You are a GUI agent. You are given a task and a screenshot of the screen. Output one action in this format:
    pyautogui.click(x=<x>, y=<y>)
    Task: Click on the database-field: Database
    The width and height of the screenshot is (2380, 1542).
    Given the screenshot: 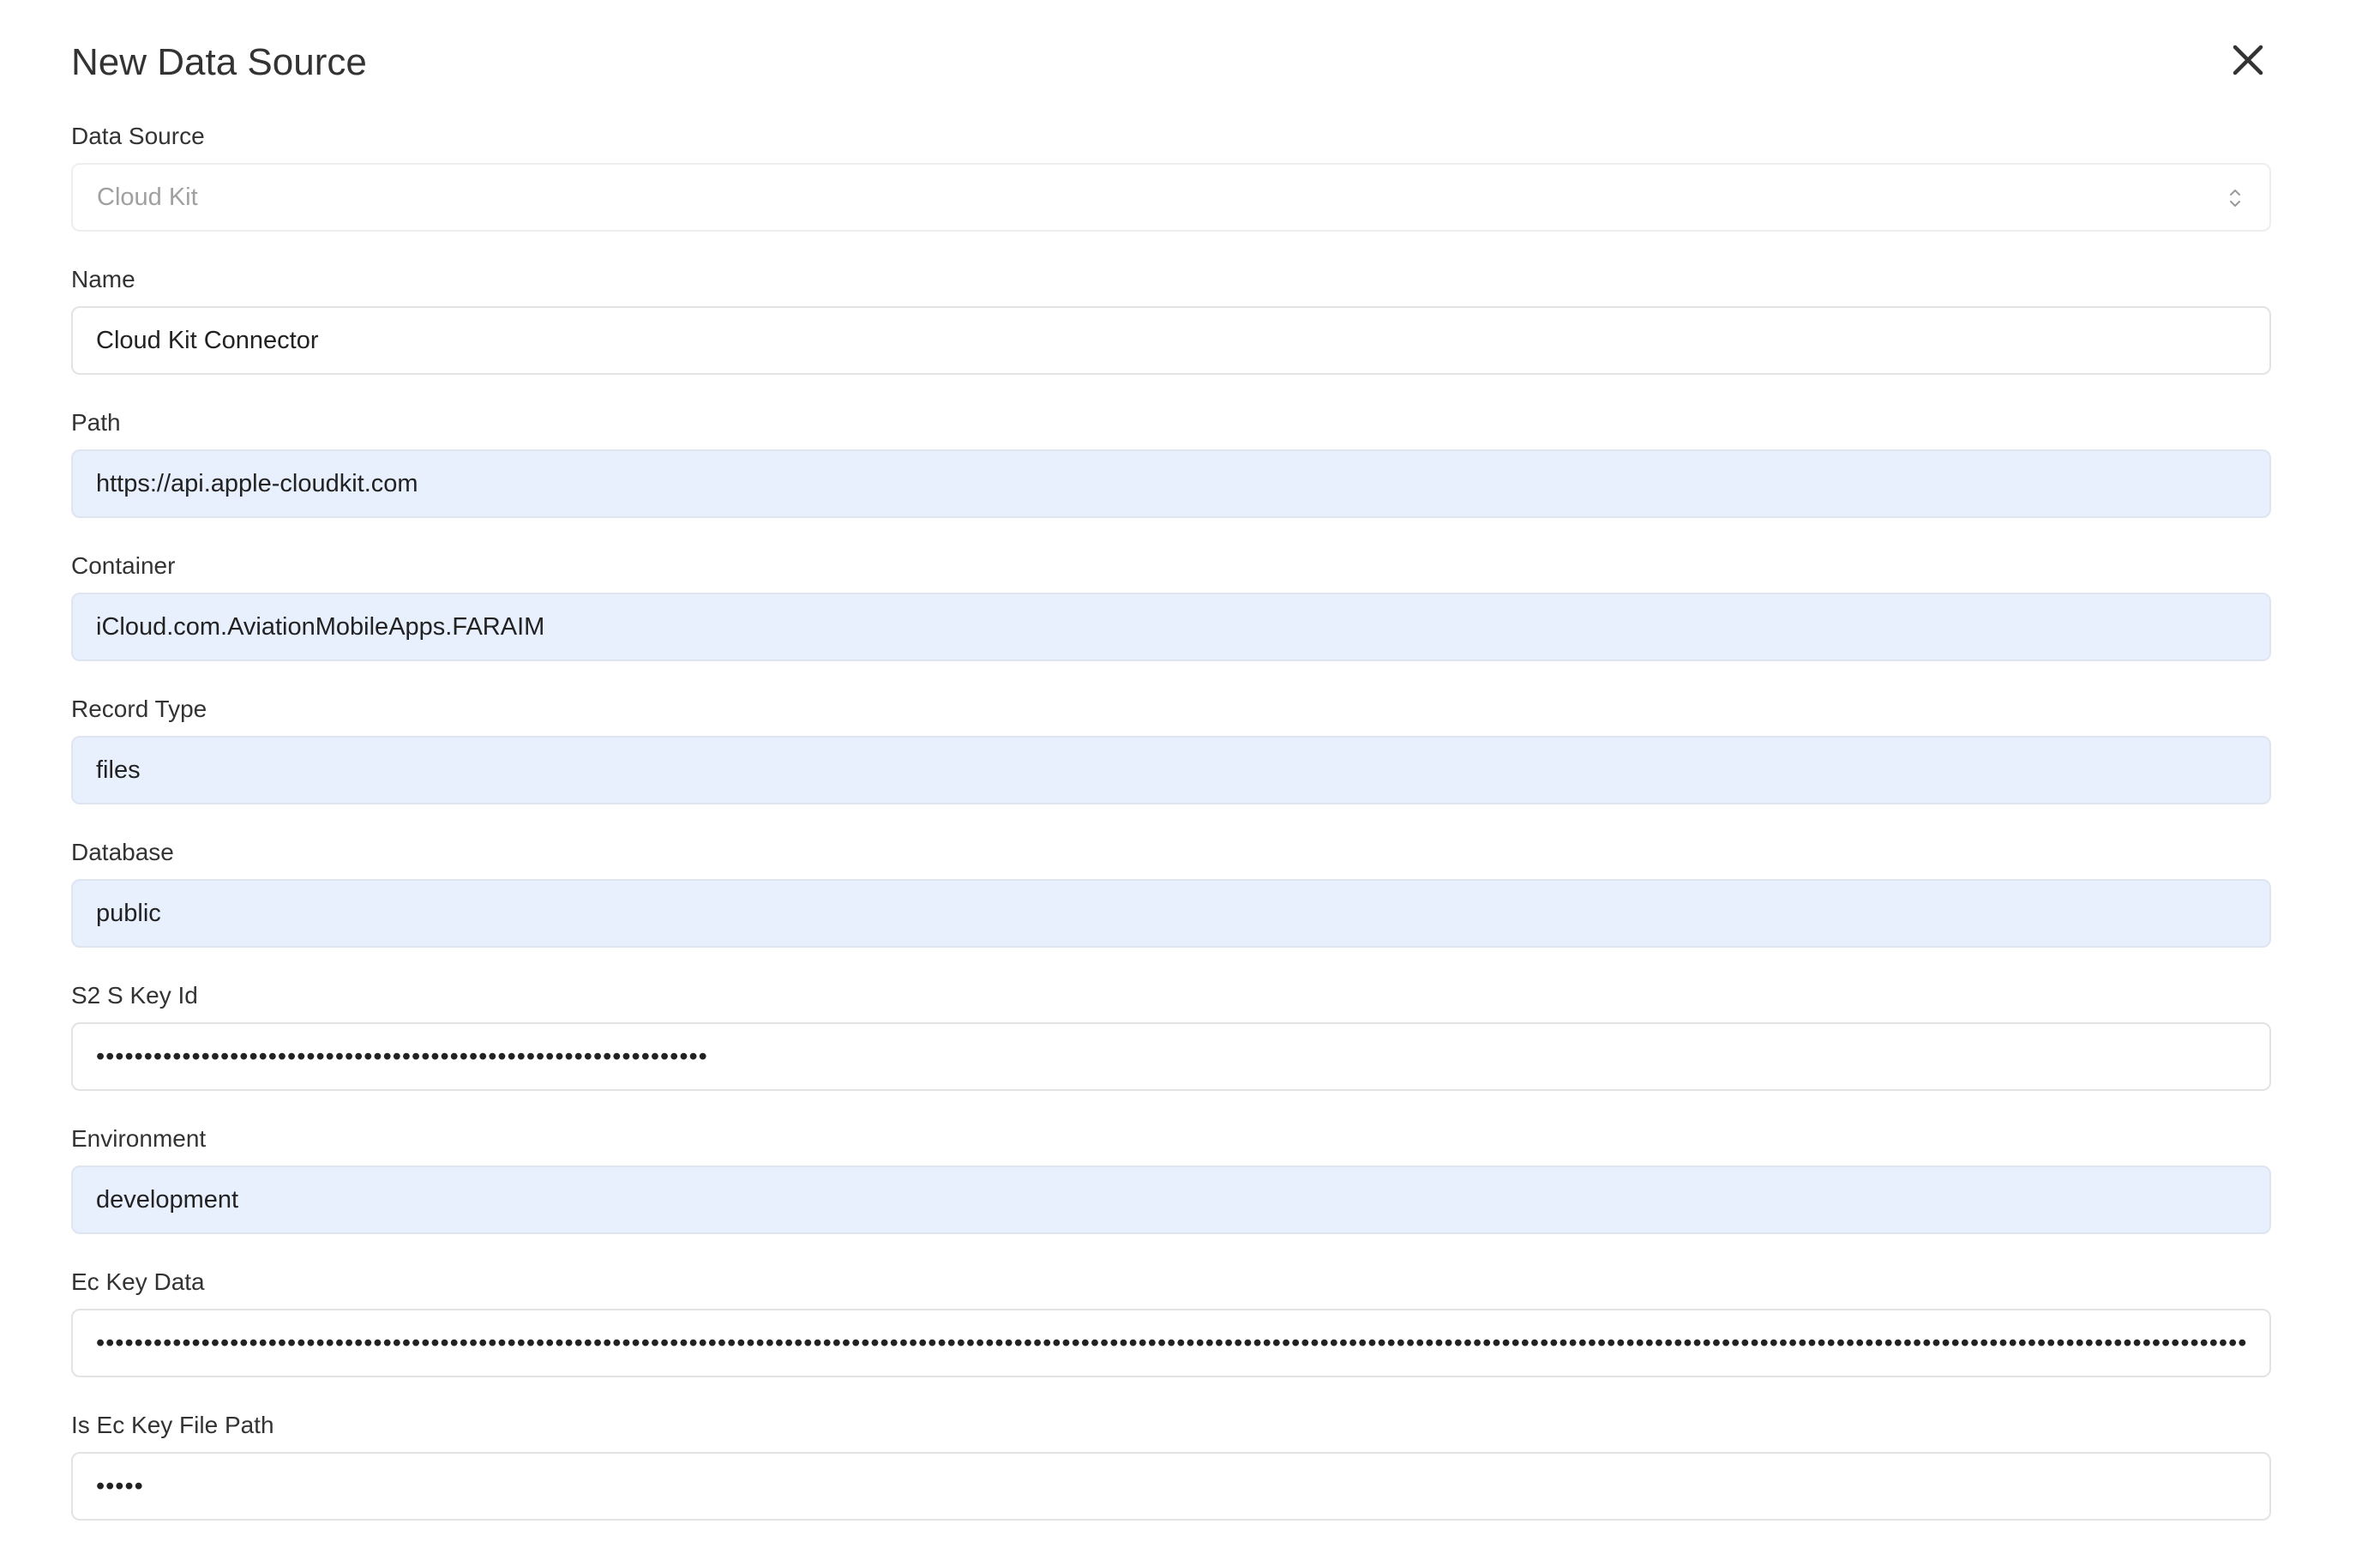 What is the action you would take?
    pyautogui.click(x=1171, y=894)
    